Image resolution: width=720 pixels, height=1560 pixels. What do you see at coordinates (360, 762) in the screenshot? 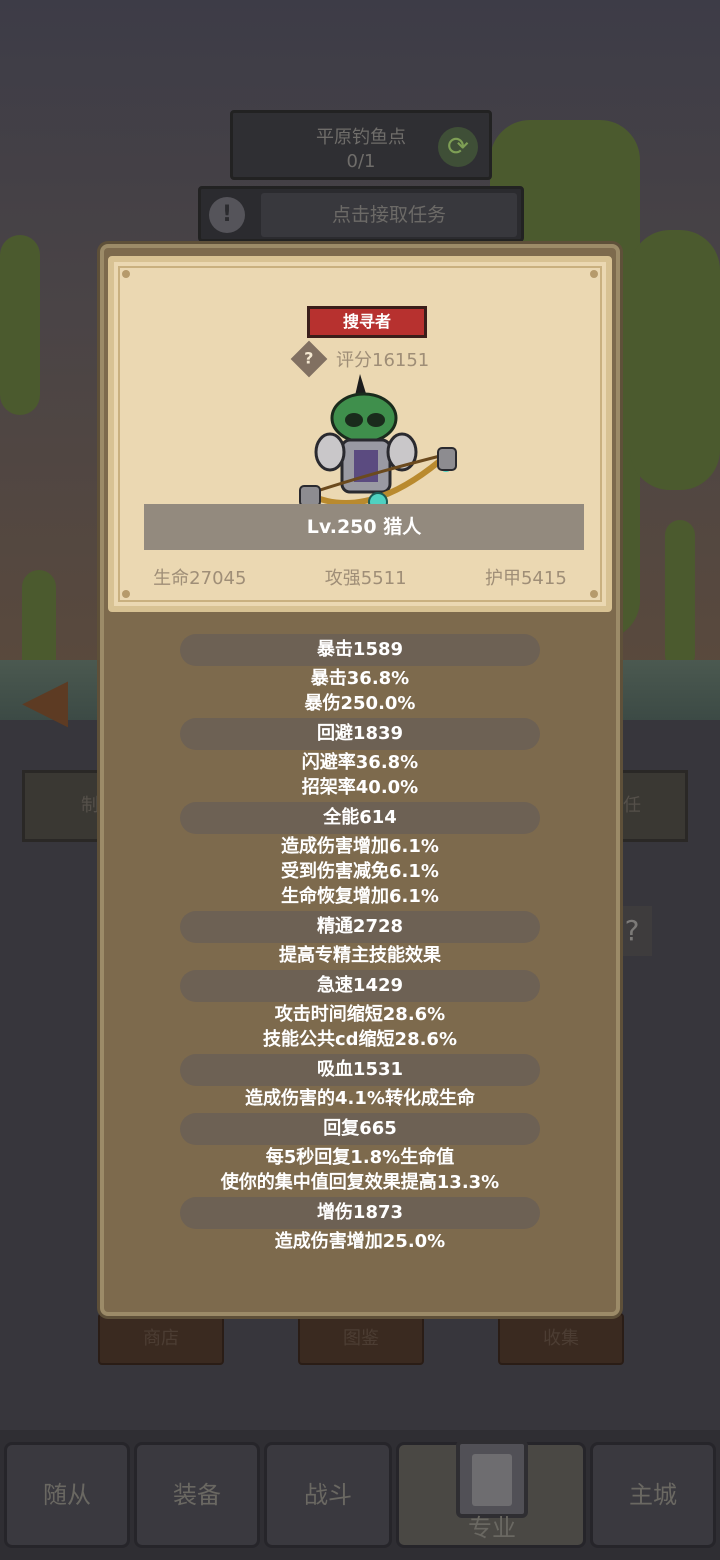
I see `stat-line: 闪避率36.8%` at bounding box center [360, 762].